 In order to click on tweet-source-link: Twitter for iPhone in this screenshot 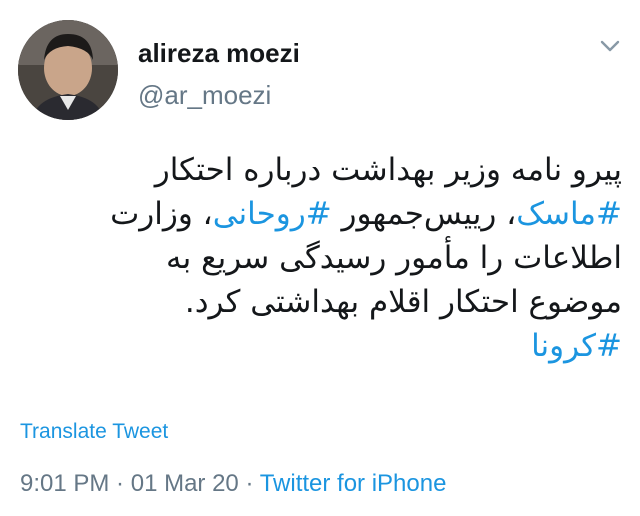, I will do `click(353, 483)`.